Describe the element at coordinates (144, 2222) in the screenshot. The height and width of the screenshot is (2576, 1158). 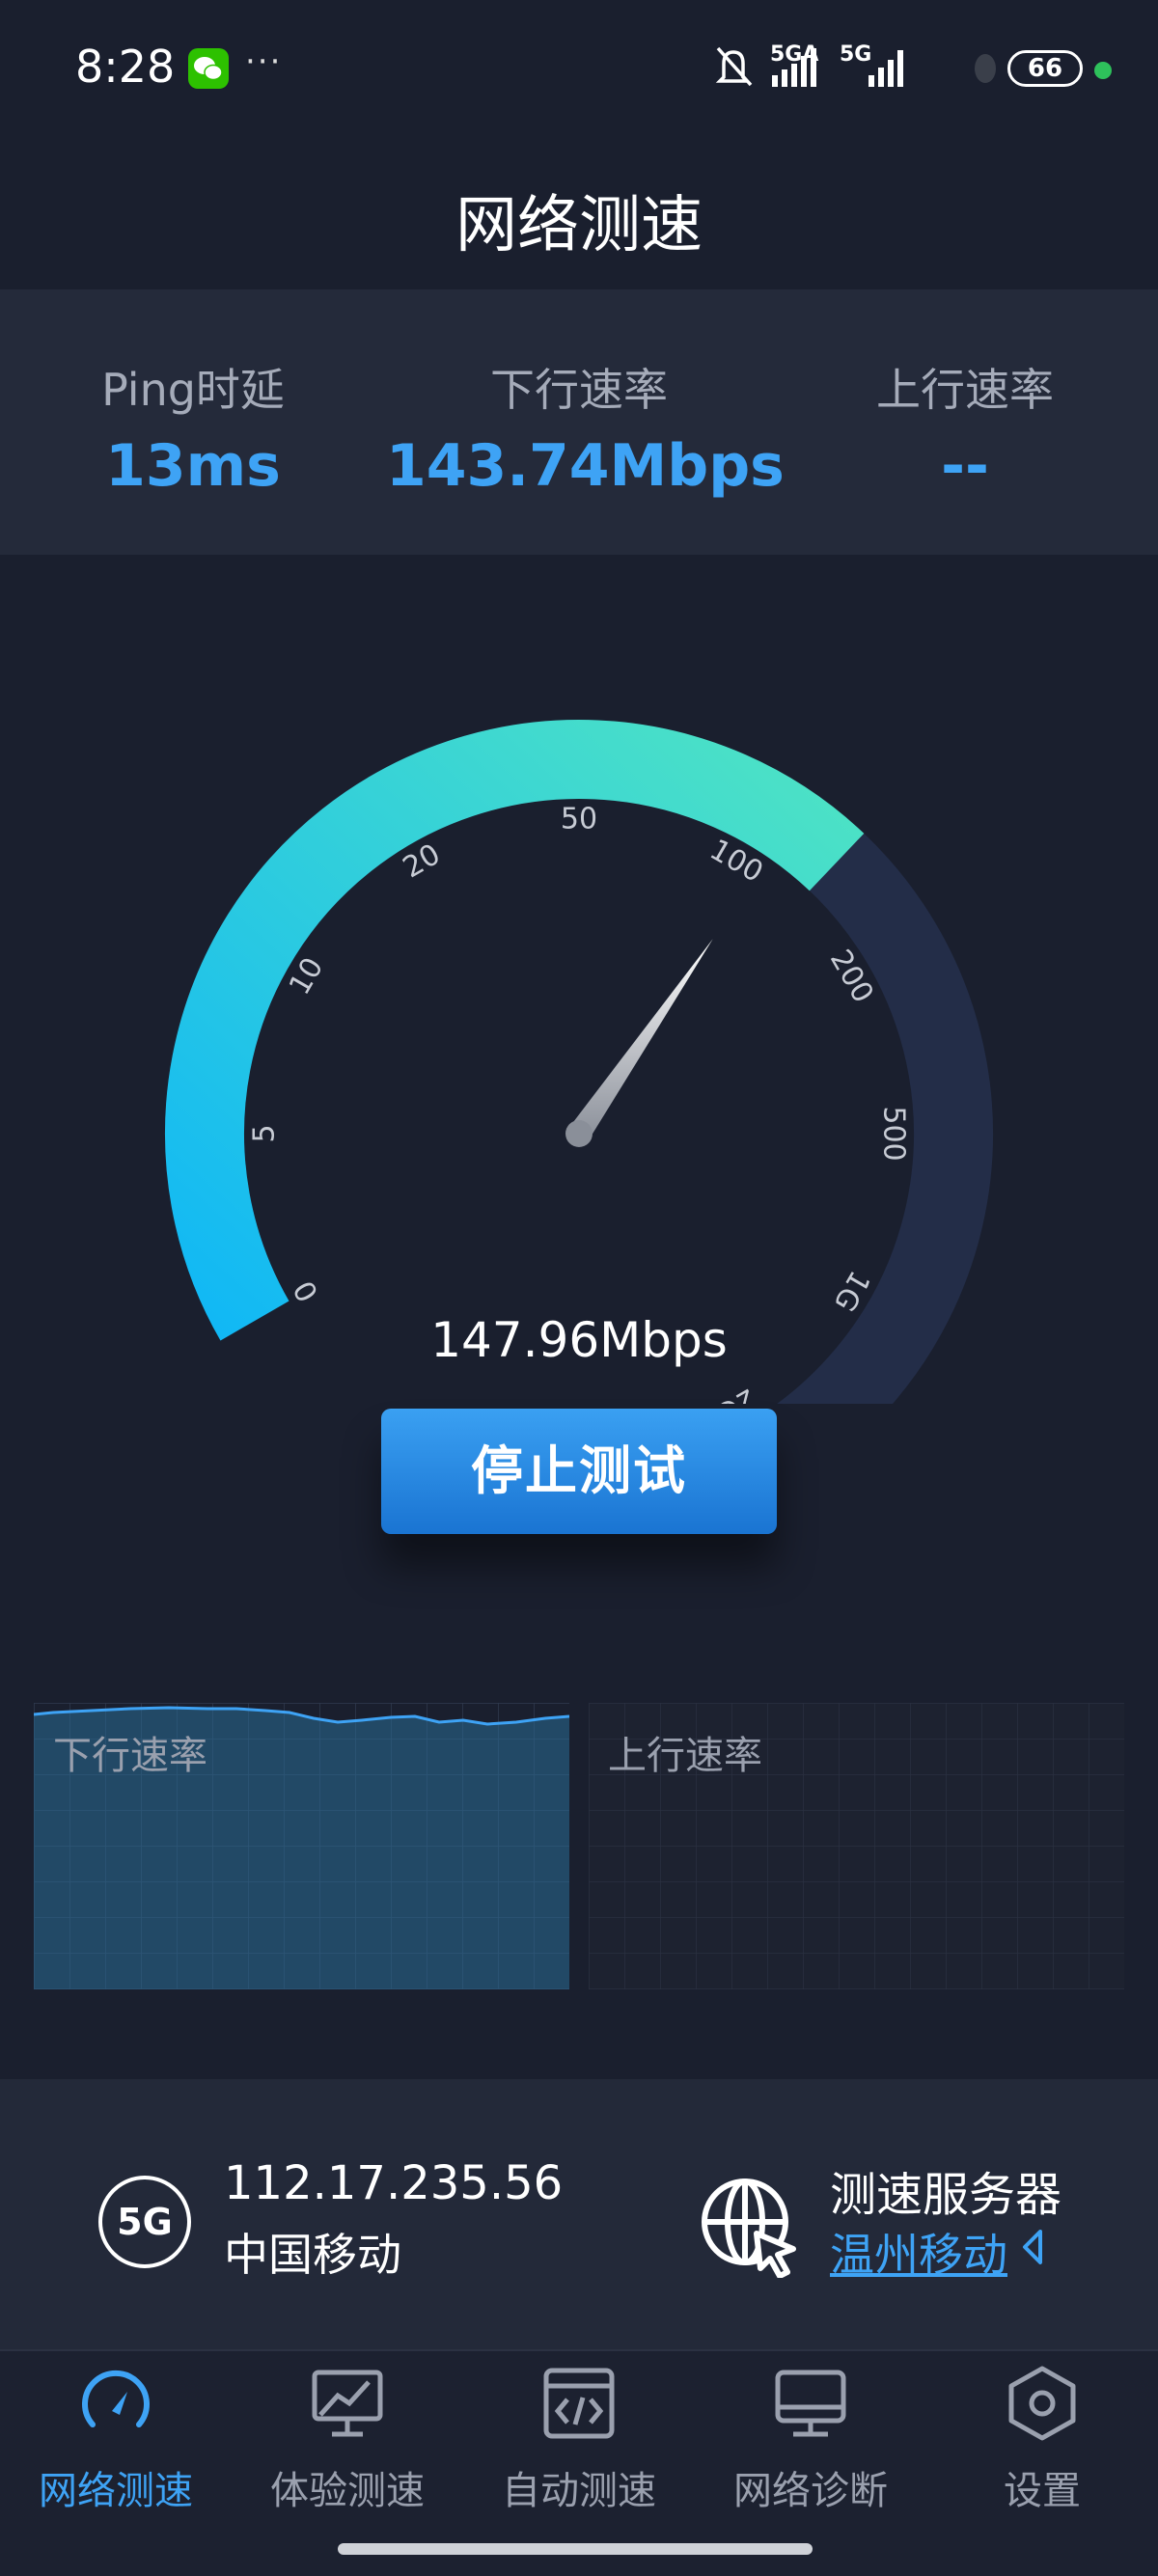
I see `5g-badge-icon: 5G` at that location.